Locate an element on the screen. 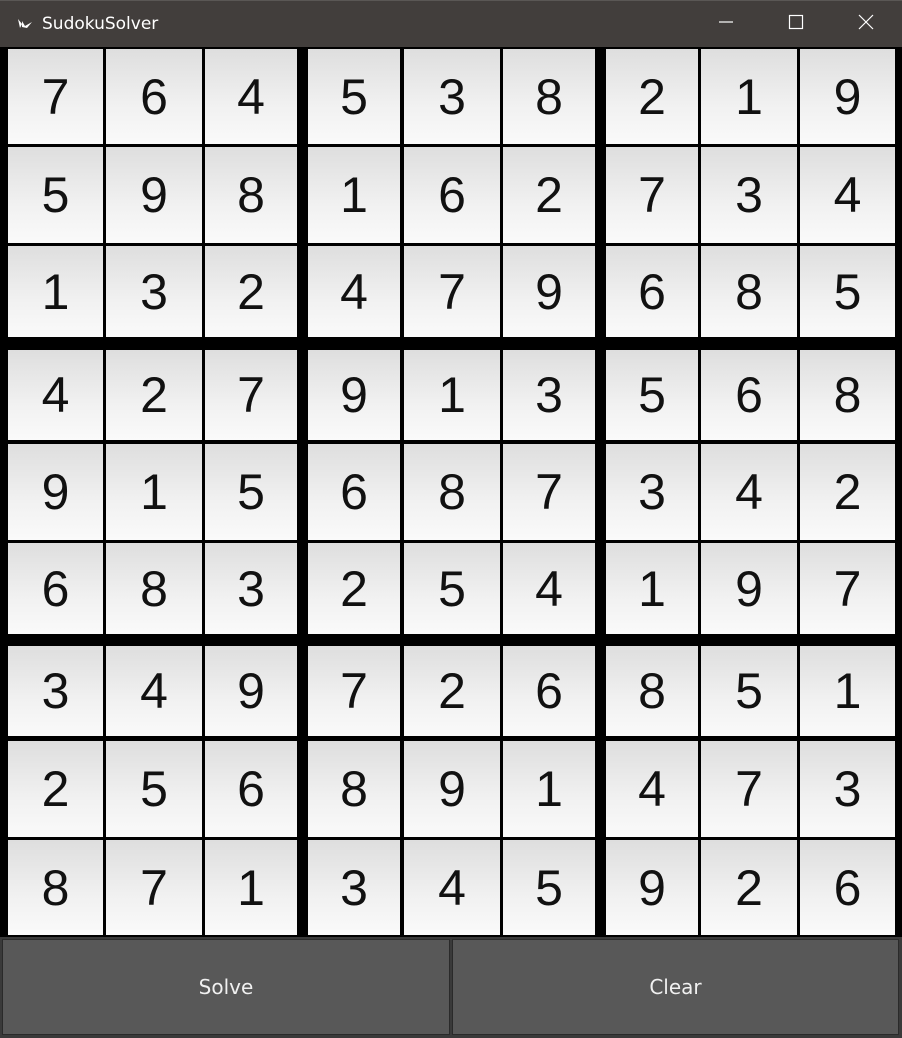  minimize-icon is located at coordinates (726, 24).